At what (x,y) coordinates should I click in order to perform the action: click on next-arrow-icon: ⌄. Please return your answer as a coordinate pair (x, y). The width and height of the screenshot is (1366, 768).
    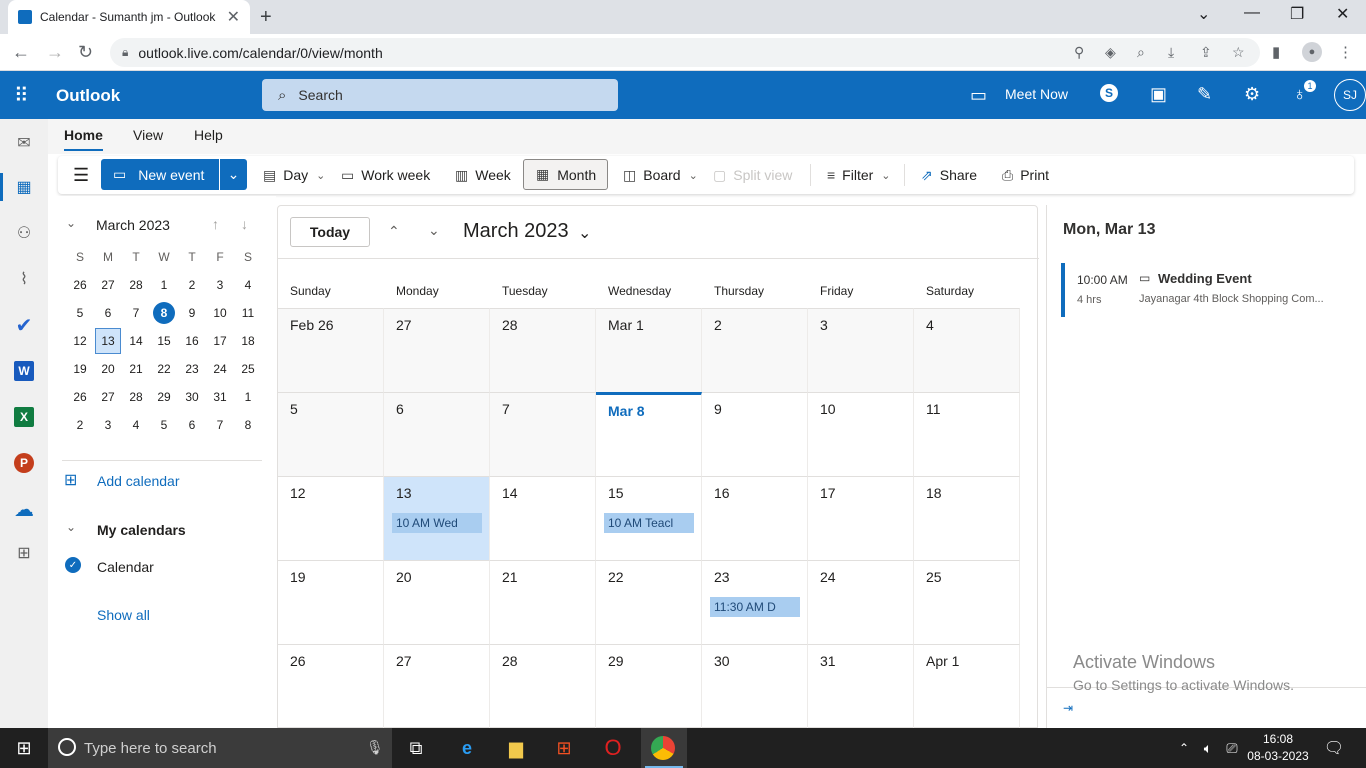
    Looking at the image, I should click on (434, 230).